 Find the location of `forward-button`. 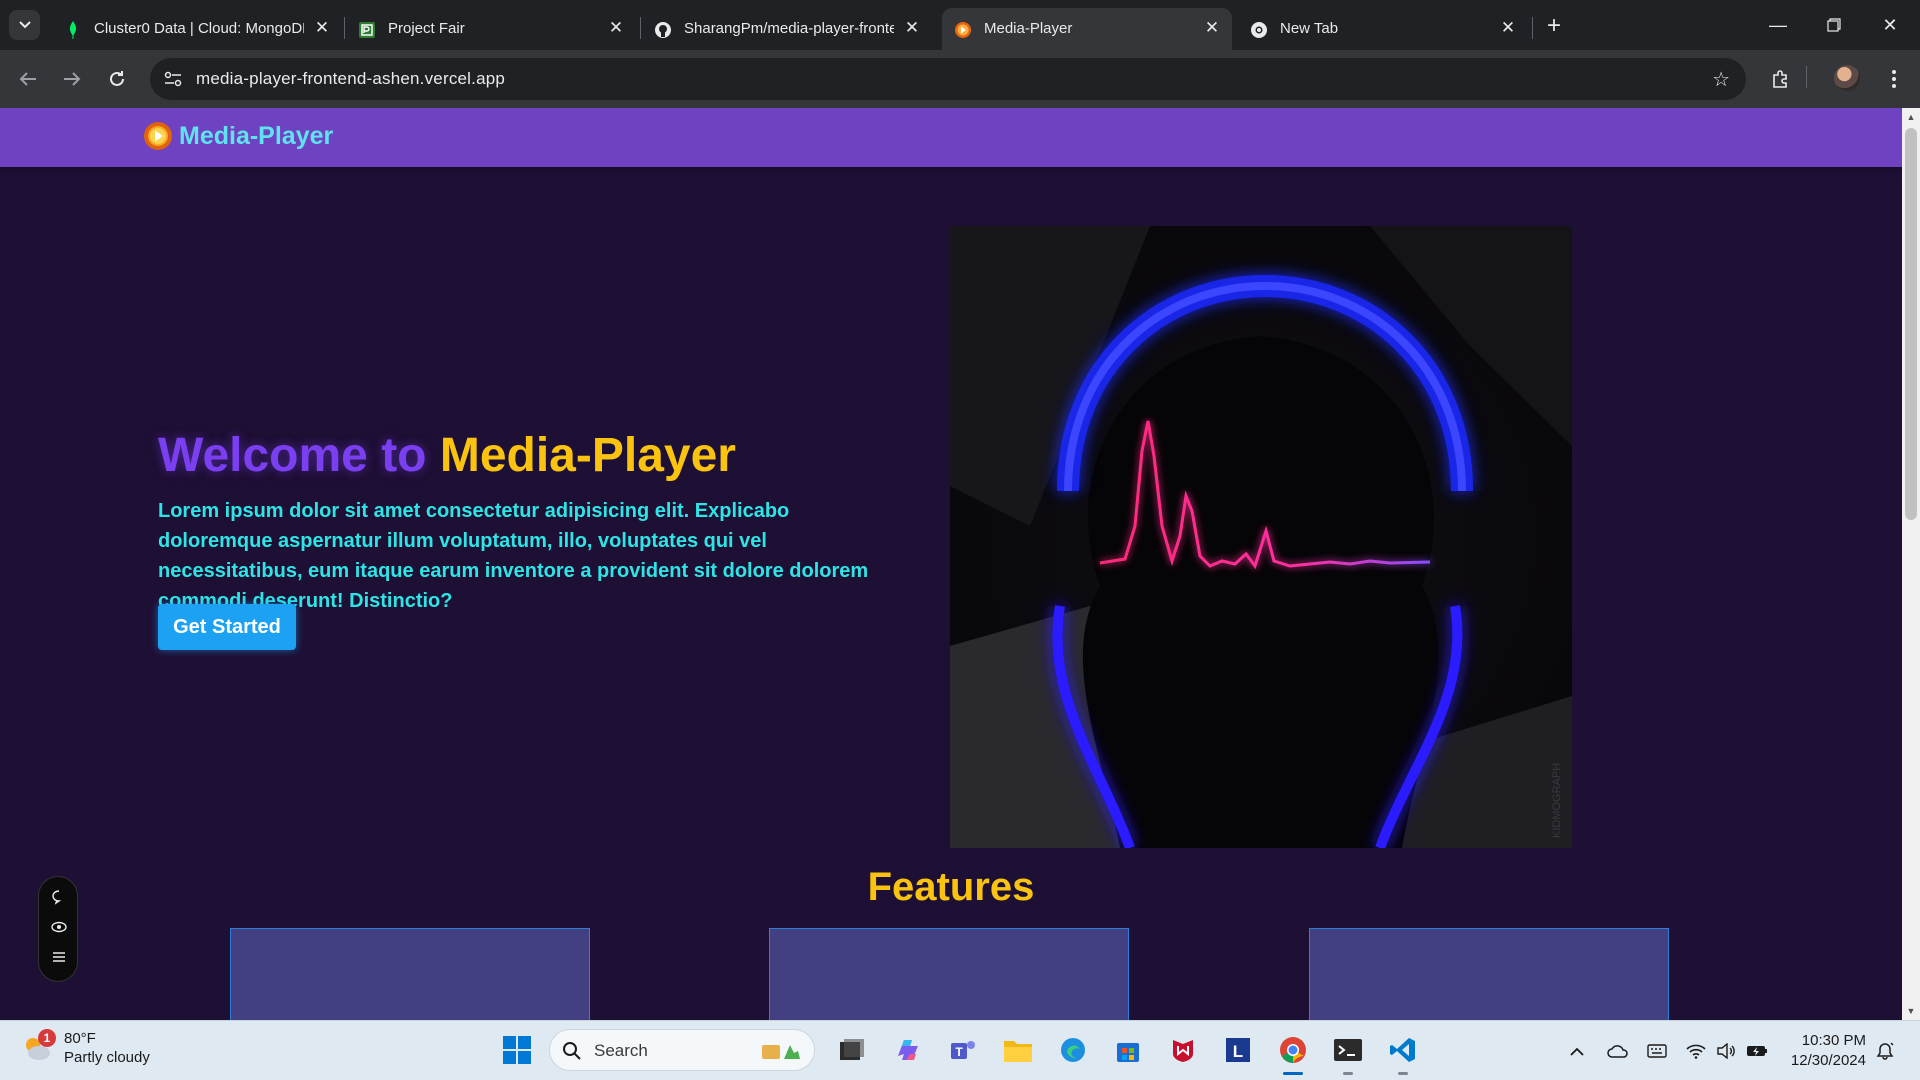

forward-button is located at coordinates (72, 79).